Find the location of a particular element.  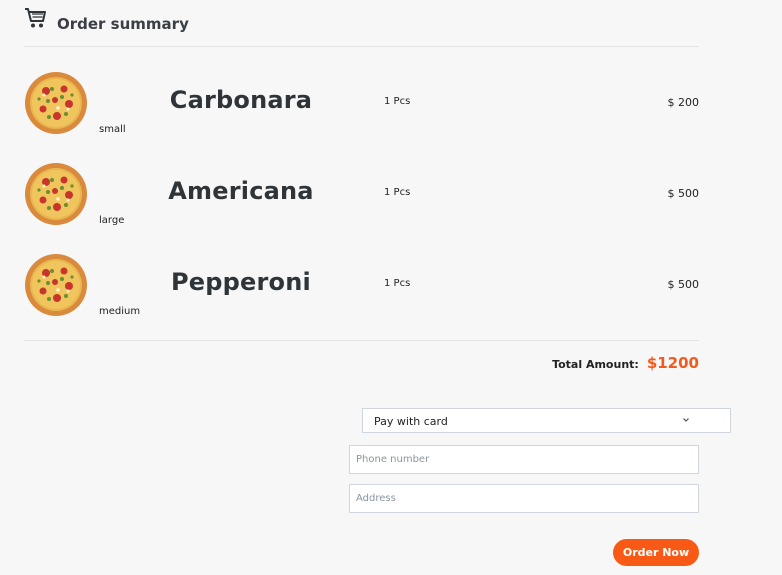

order-now-button: Order Now is located at coordinates (656, 552).